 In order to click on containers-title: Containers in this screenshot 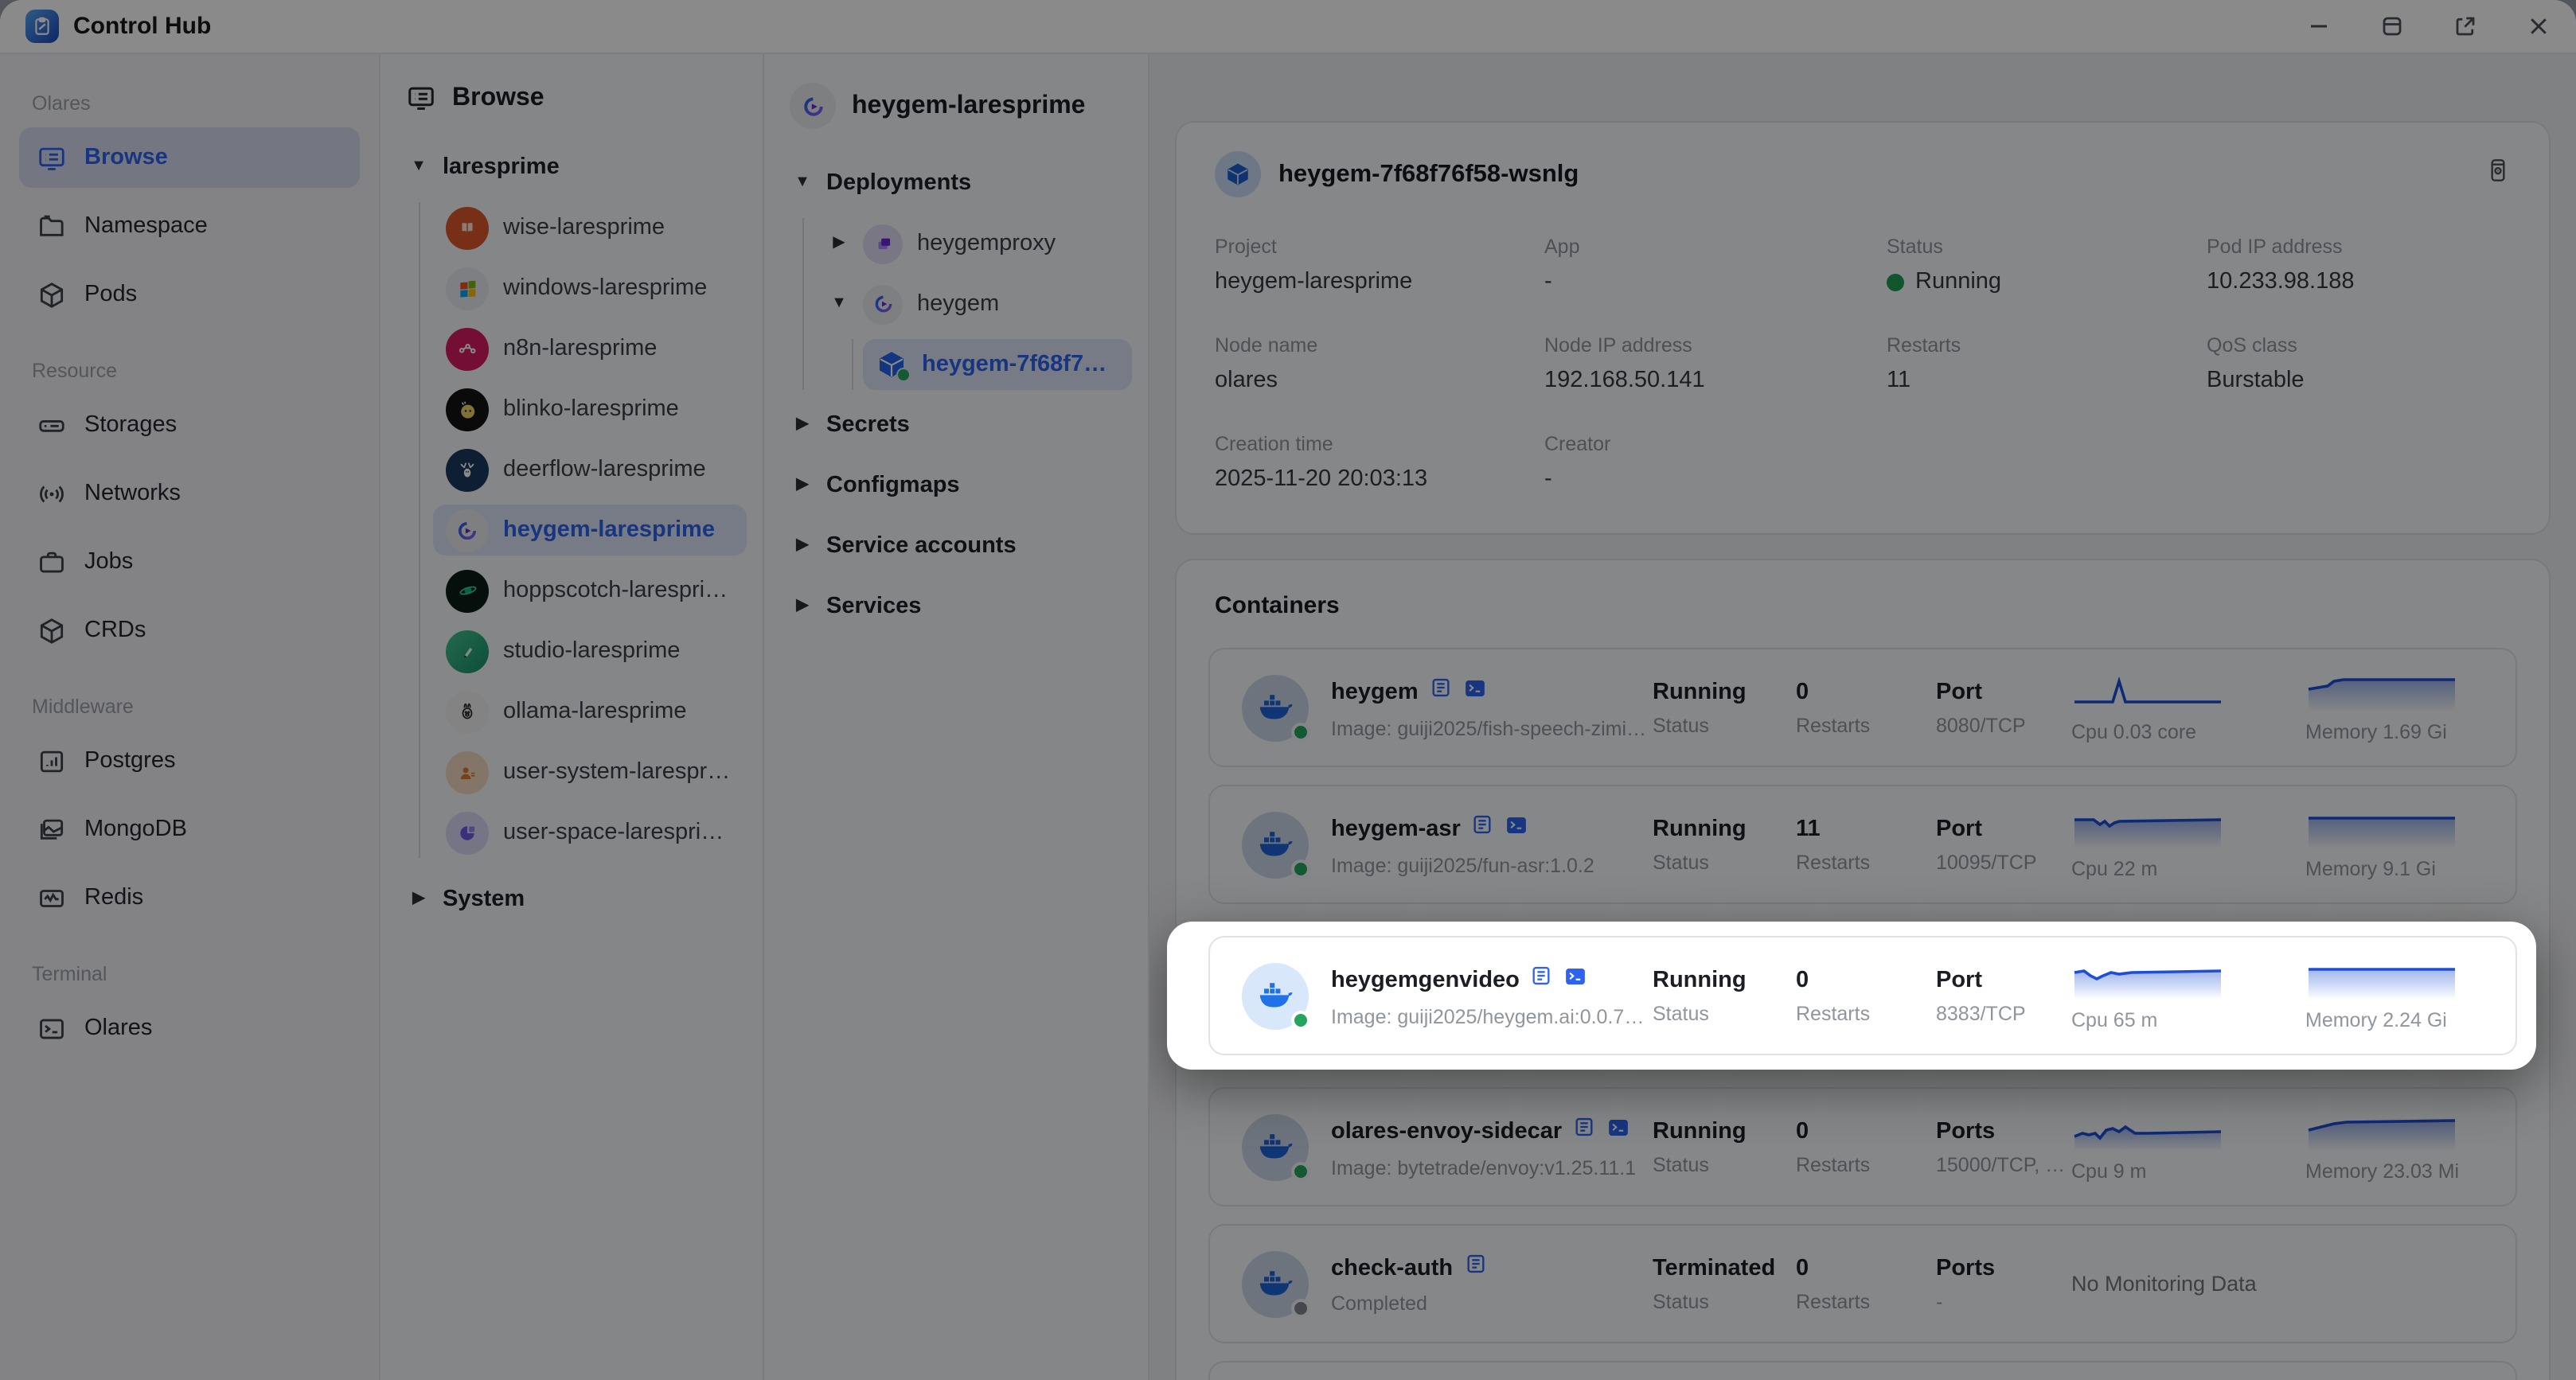, I will do `click(1277, 605)`.